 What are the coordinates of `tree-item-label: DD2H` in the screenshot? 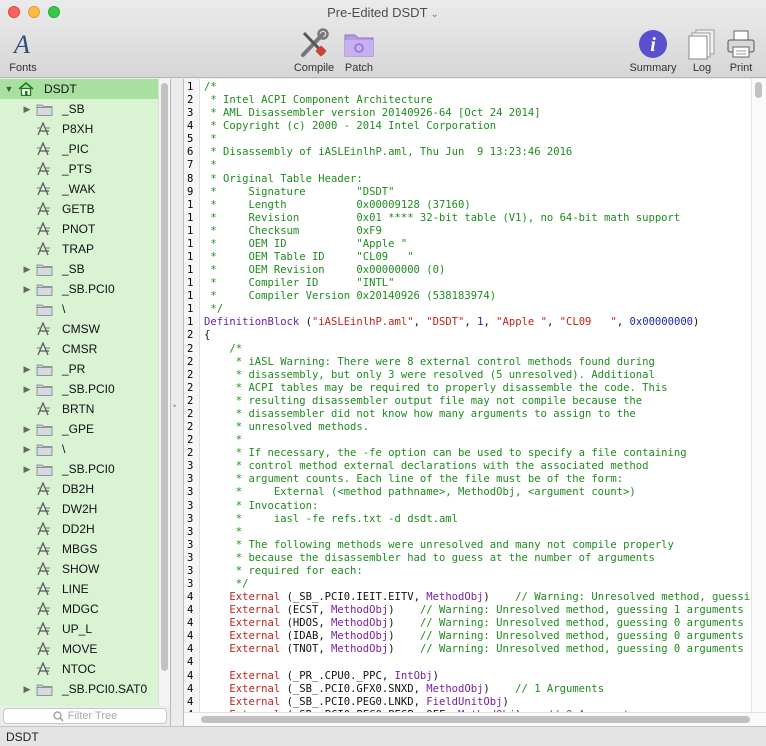 It's located at (78, 529).